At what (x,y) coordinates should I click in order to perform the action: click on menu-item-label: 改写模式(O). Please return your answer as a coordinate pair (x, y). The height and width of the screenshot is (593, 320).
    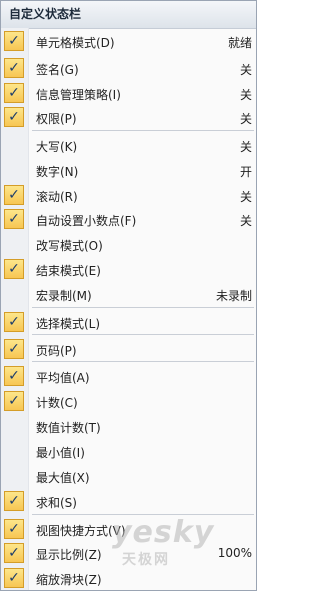
    Looking at the image, I should click on (69, 246).